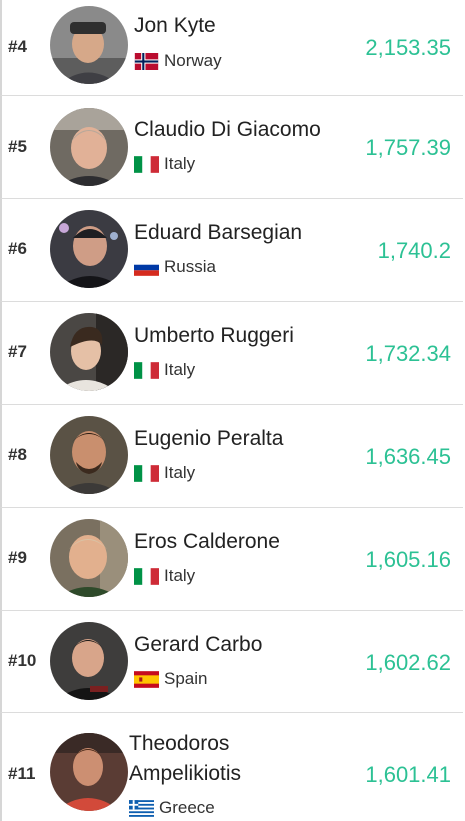 The height and width of the screenshot is (821, 465). I want to click on rank-label: #6, so click(17, 248).